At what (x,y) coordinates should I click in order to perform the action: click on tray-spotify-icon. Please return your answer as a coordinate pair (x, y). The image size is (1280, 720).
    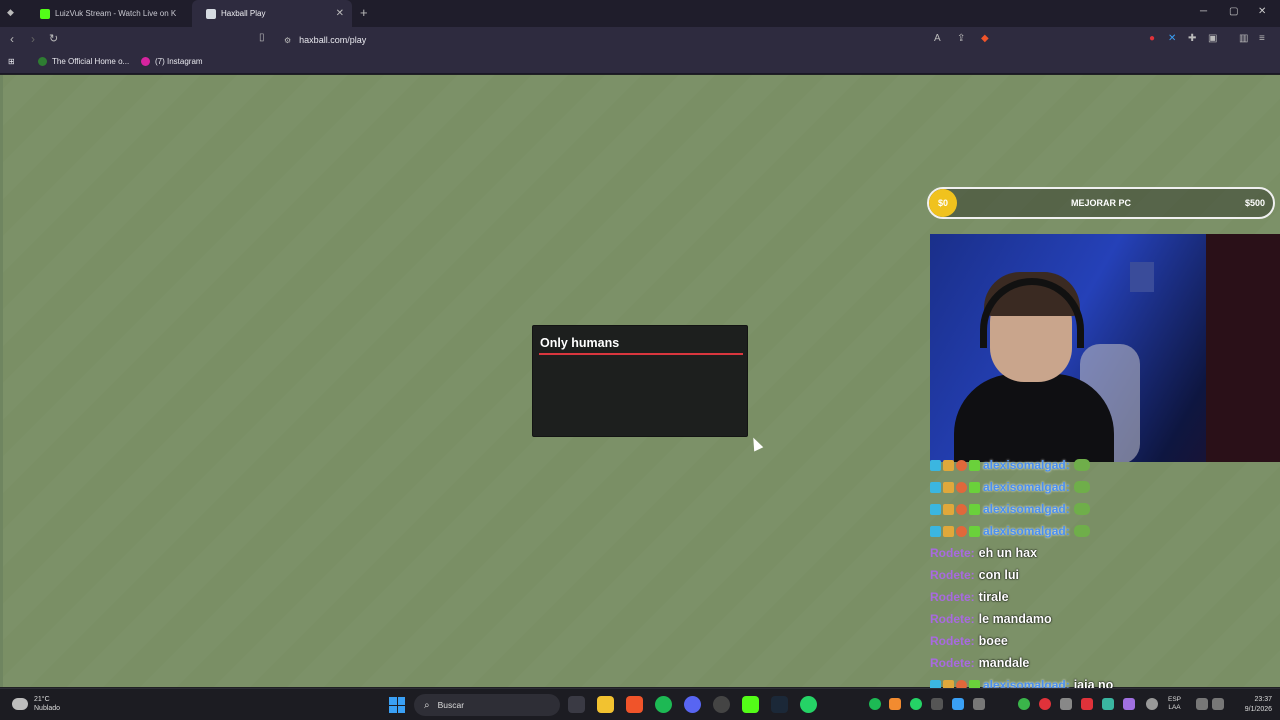
    Looking at the image, I should click on (875, 704).